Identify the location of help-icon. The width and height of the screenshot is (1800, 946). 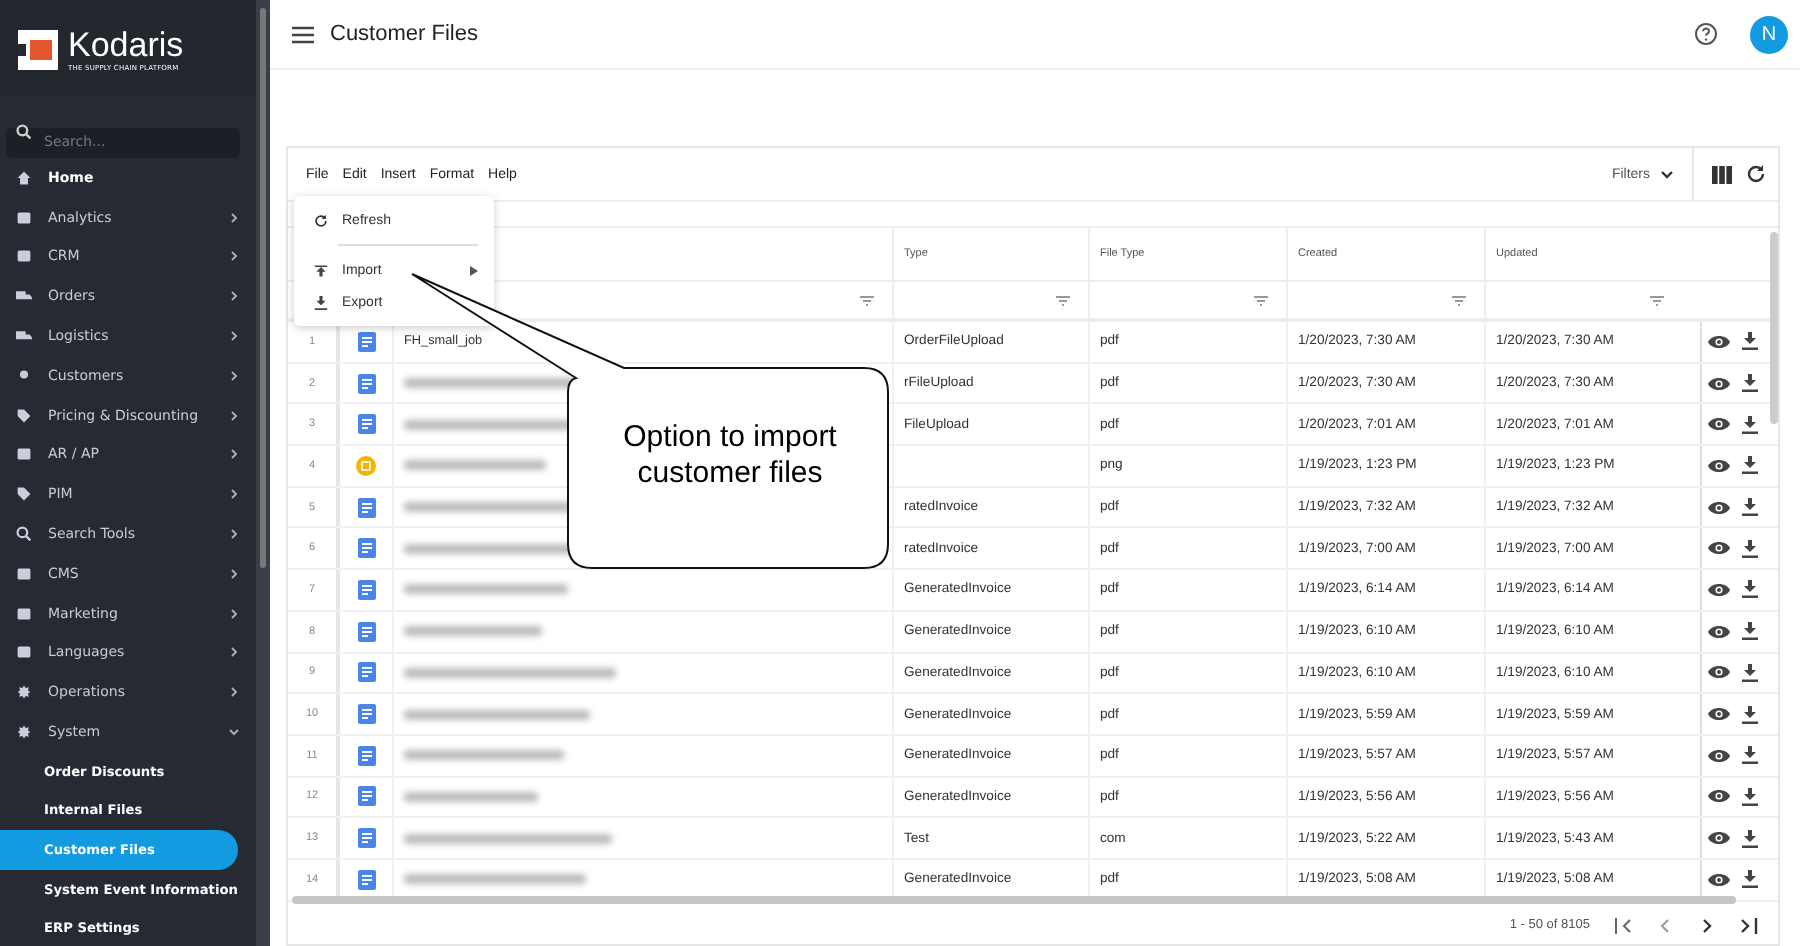
(1706, 34).